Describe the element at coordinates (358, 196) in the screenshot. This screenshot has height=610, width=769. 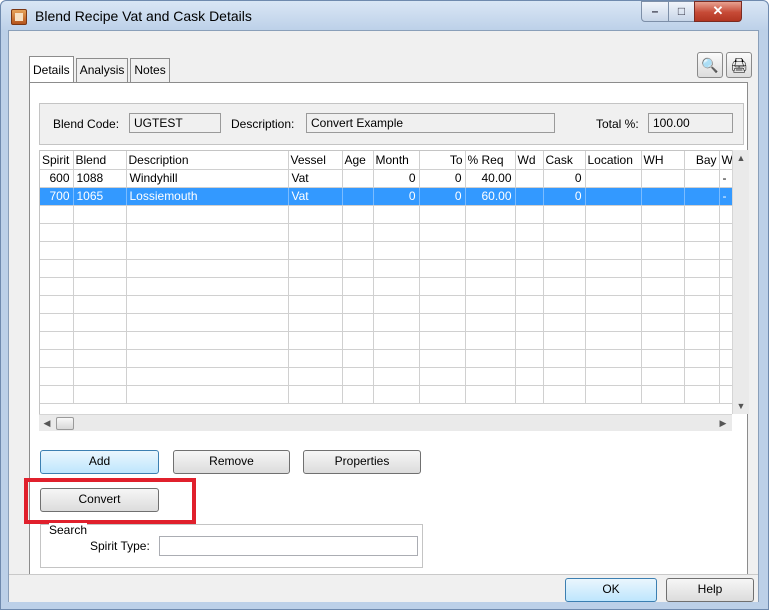
I see `table-cell-age` at that location.